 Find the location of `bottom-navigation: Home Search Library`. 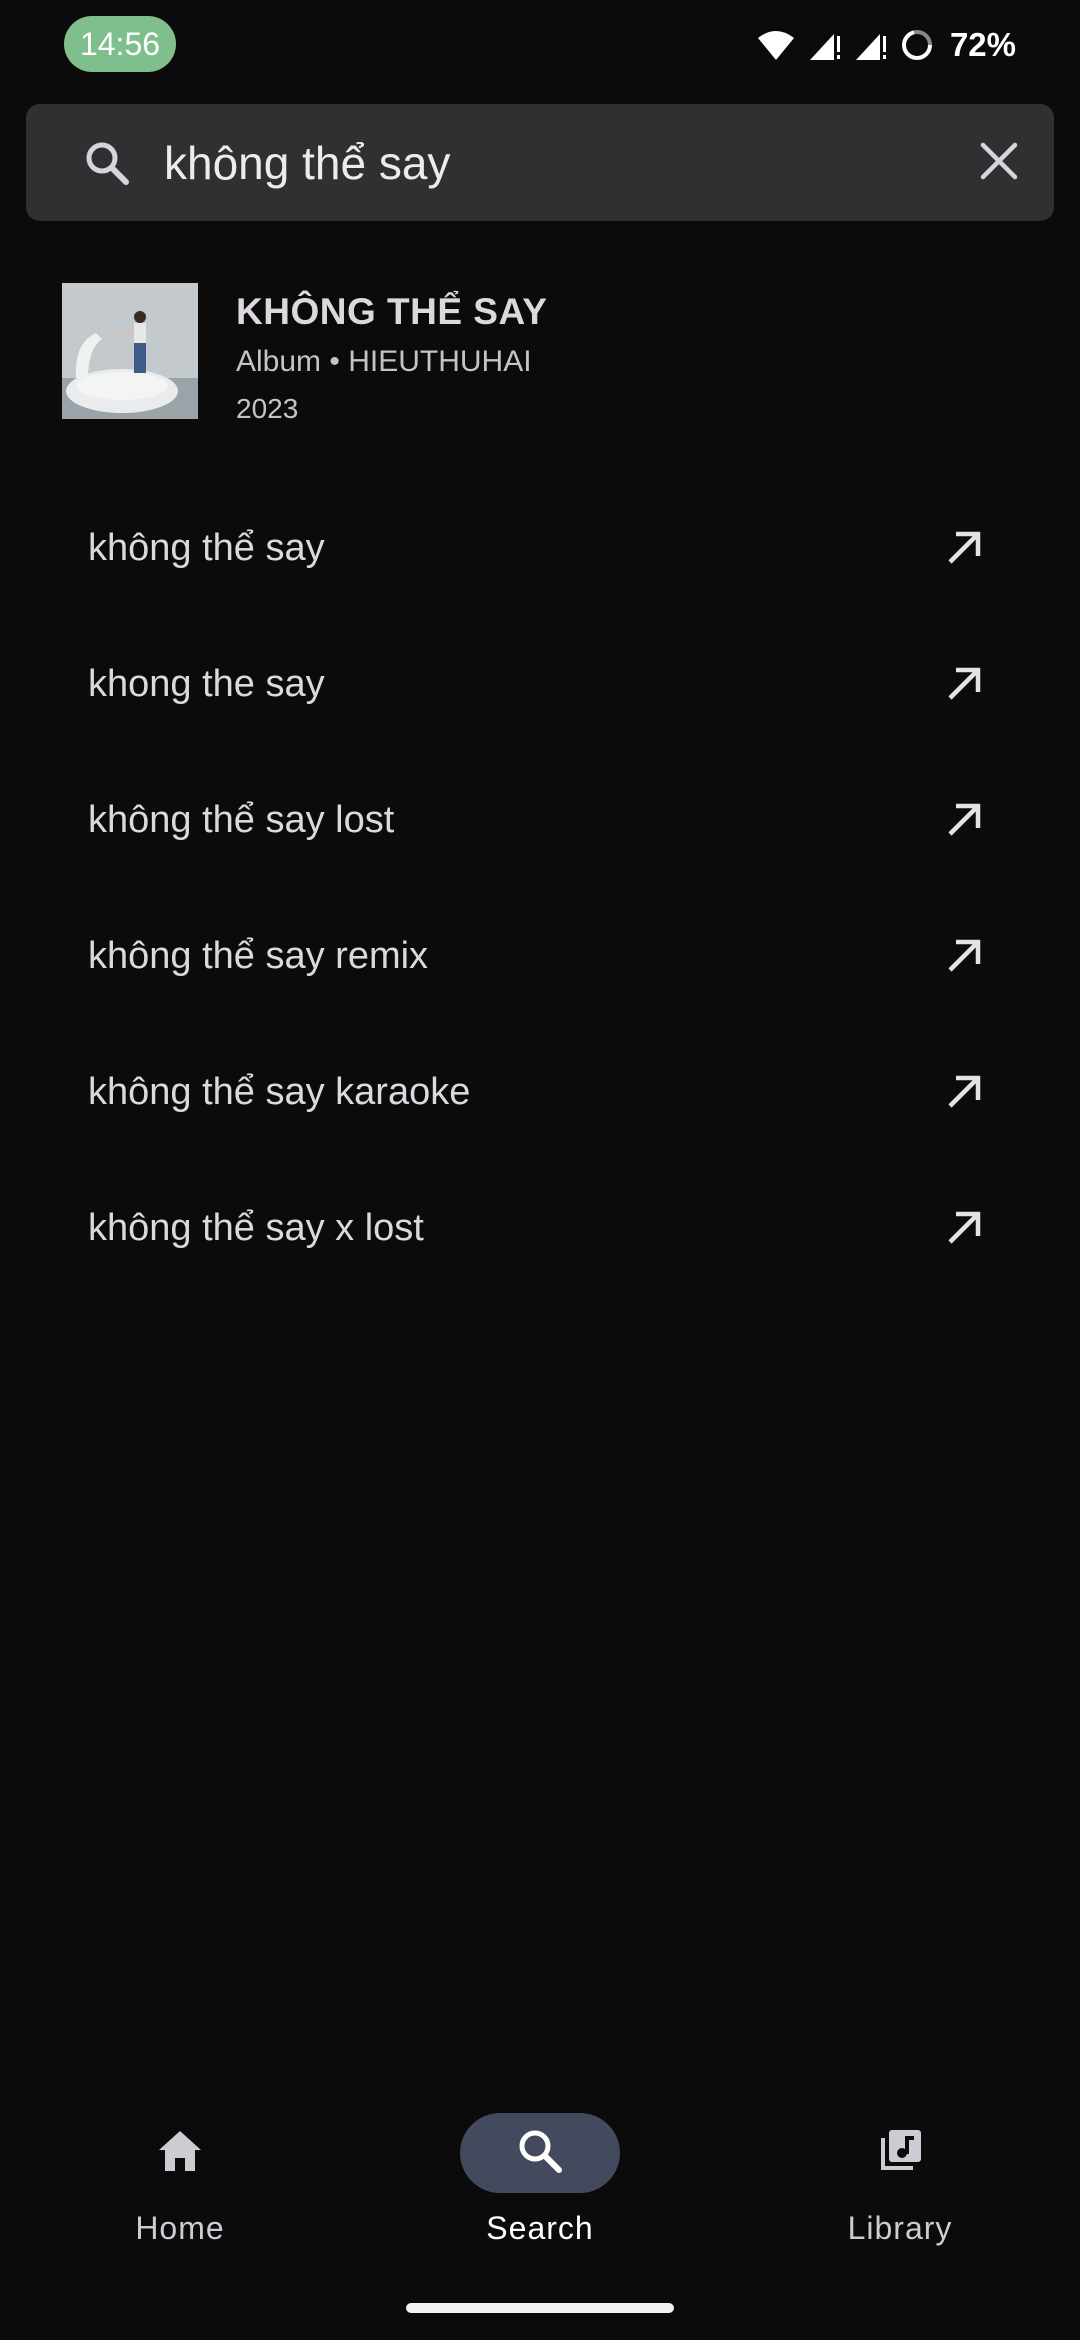

bottom-navigation: Home Search Library is located at coordinates (540, 2180).